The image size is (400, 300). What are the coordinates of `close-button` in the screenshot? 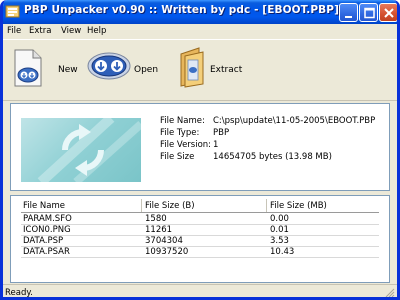 It's located at (388, 12).